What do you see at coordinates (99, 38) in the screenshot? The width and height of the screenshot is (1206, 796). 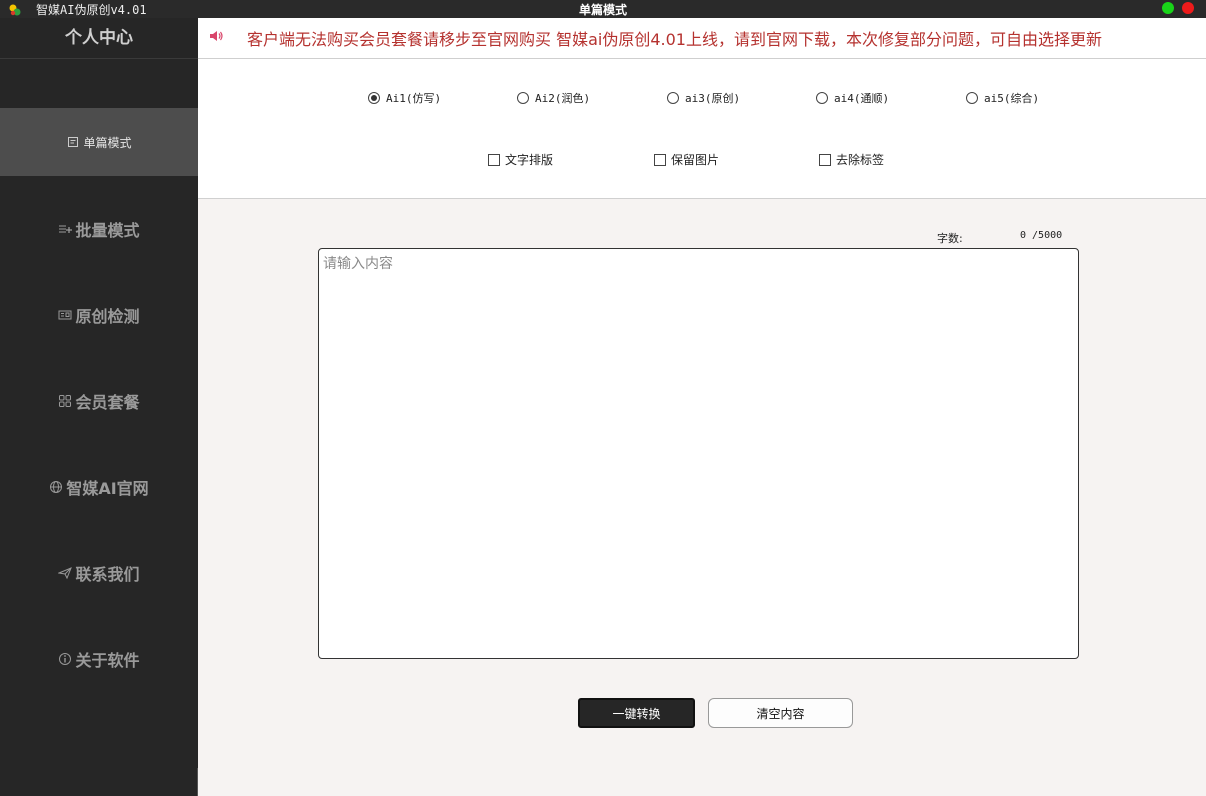 I see `profile-center-link: 个人中心` at bounding box center [99, 38].